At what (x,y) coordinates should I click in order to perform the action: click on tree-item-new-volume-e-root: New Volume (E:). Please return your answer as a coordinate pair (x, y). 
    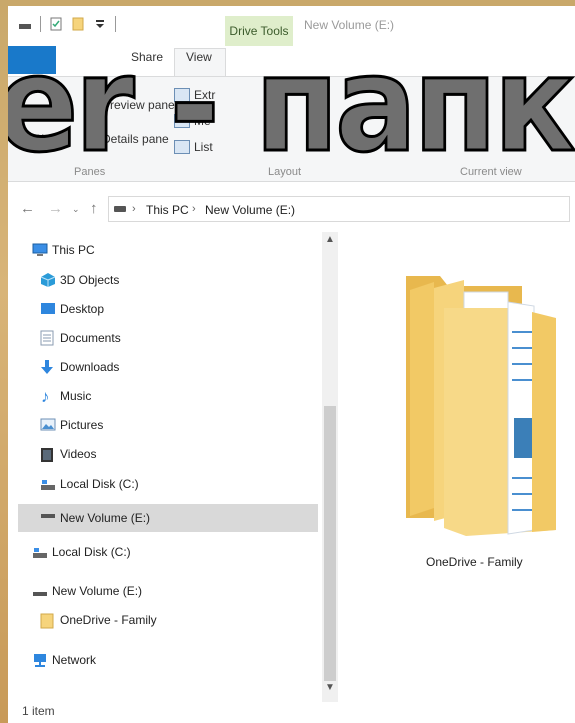
    Looking at the image, I should click on (97, 591).